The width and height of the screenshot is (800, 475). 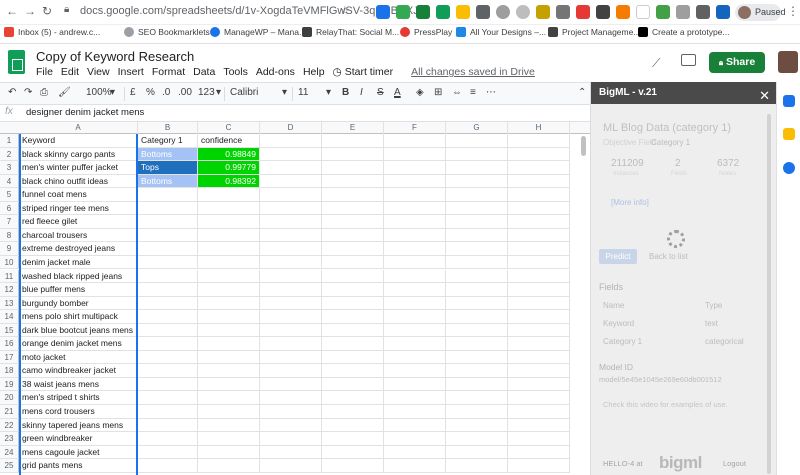 I want to click on row-header: 11, so click(x=9, y=276).